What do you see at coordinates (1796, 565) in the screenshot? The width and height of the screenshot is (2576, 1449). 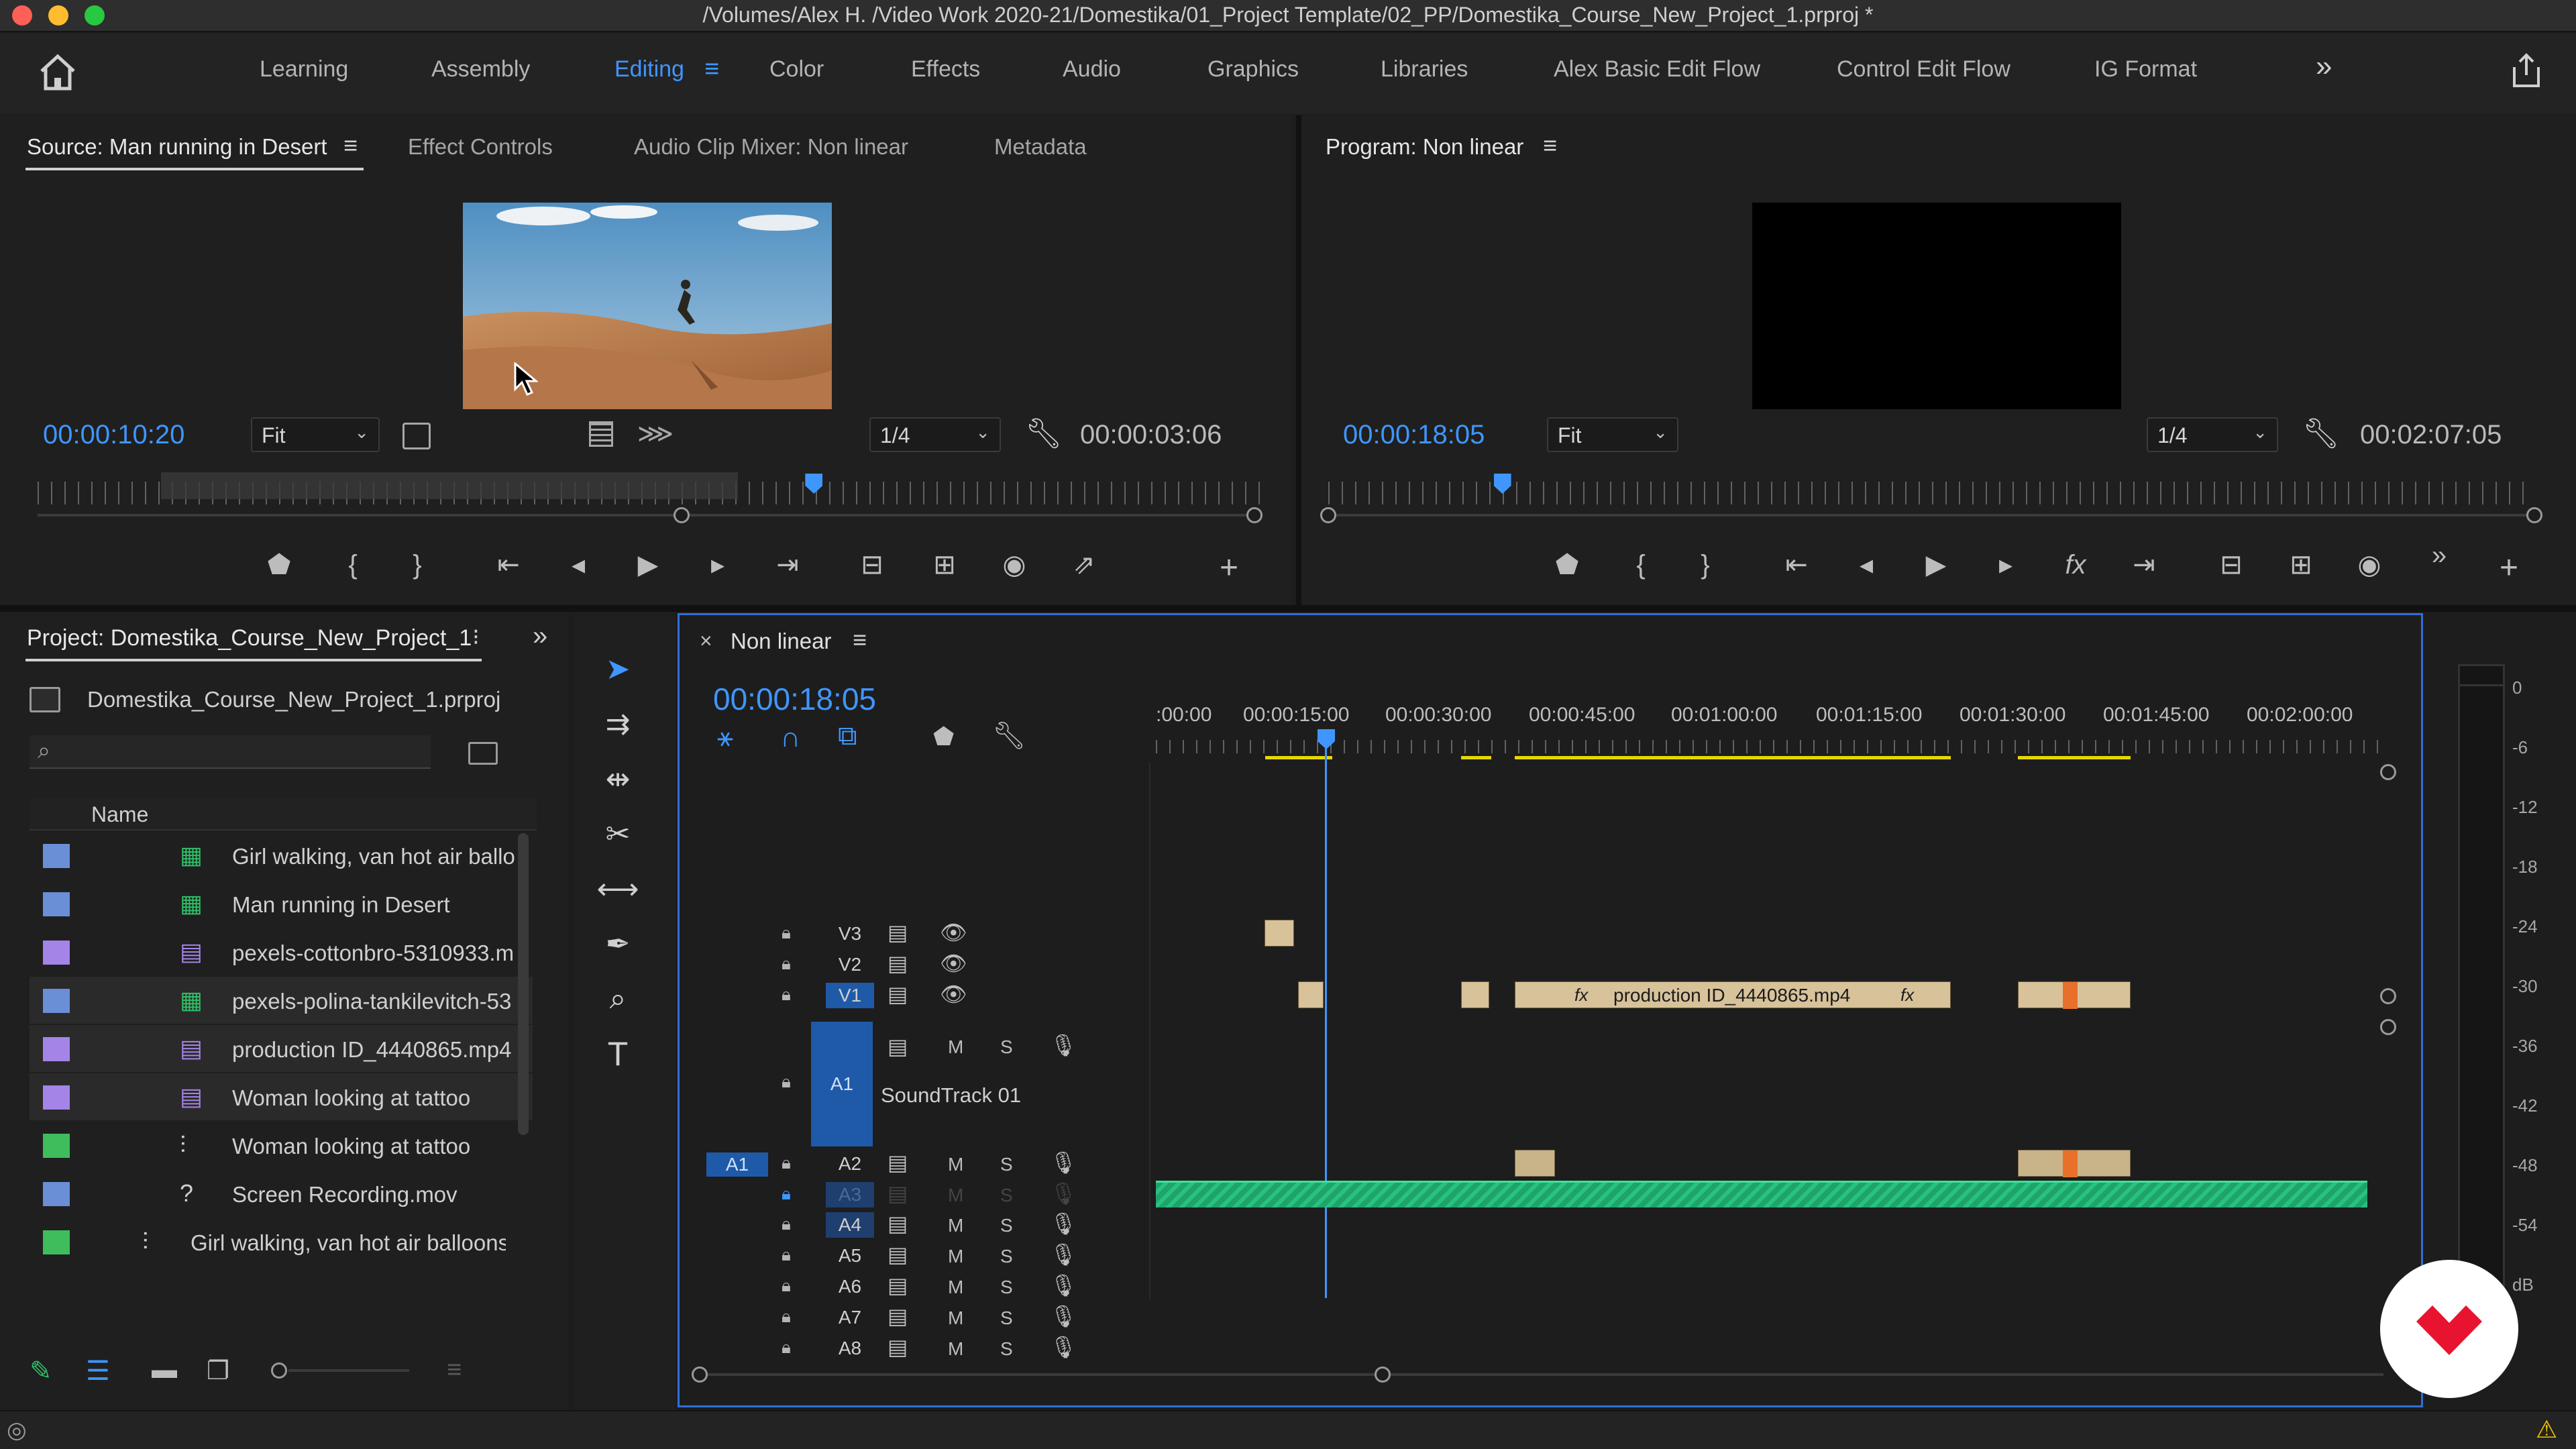 I see `program-go-to-in-icon: ⇤` at bounding box center [1796, 565].